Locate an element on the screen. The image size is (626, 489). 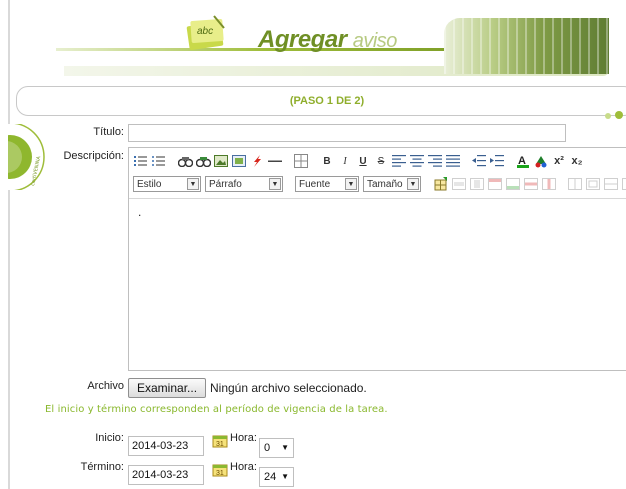
termino-hora-select: 24 ▼ is located at coordinates (276, 477).